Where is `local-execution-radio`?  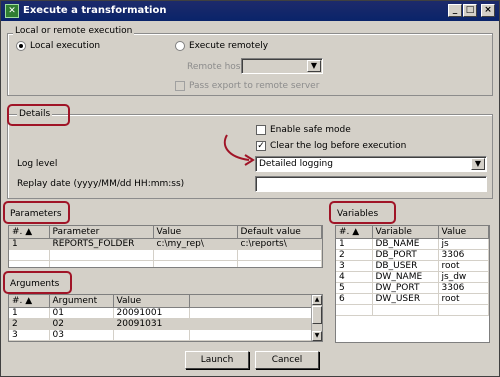
local-execution-radio is located at coordinates (21, 46).